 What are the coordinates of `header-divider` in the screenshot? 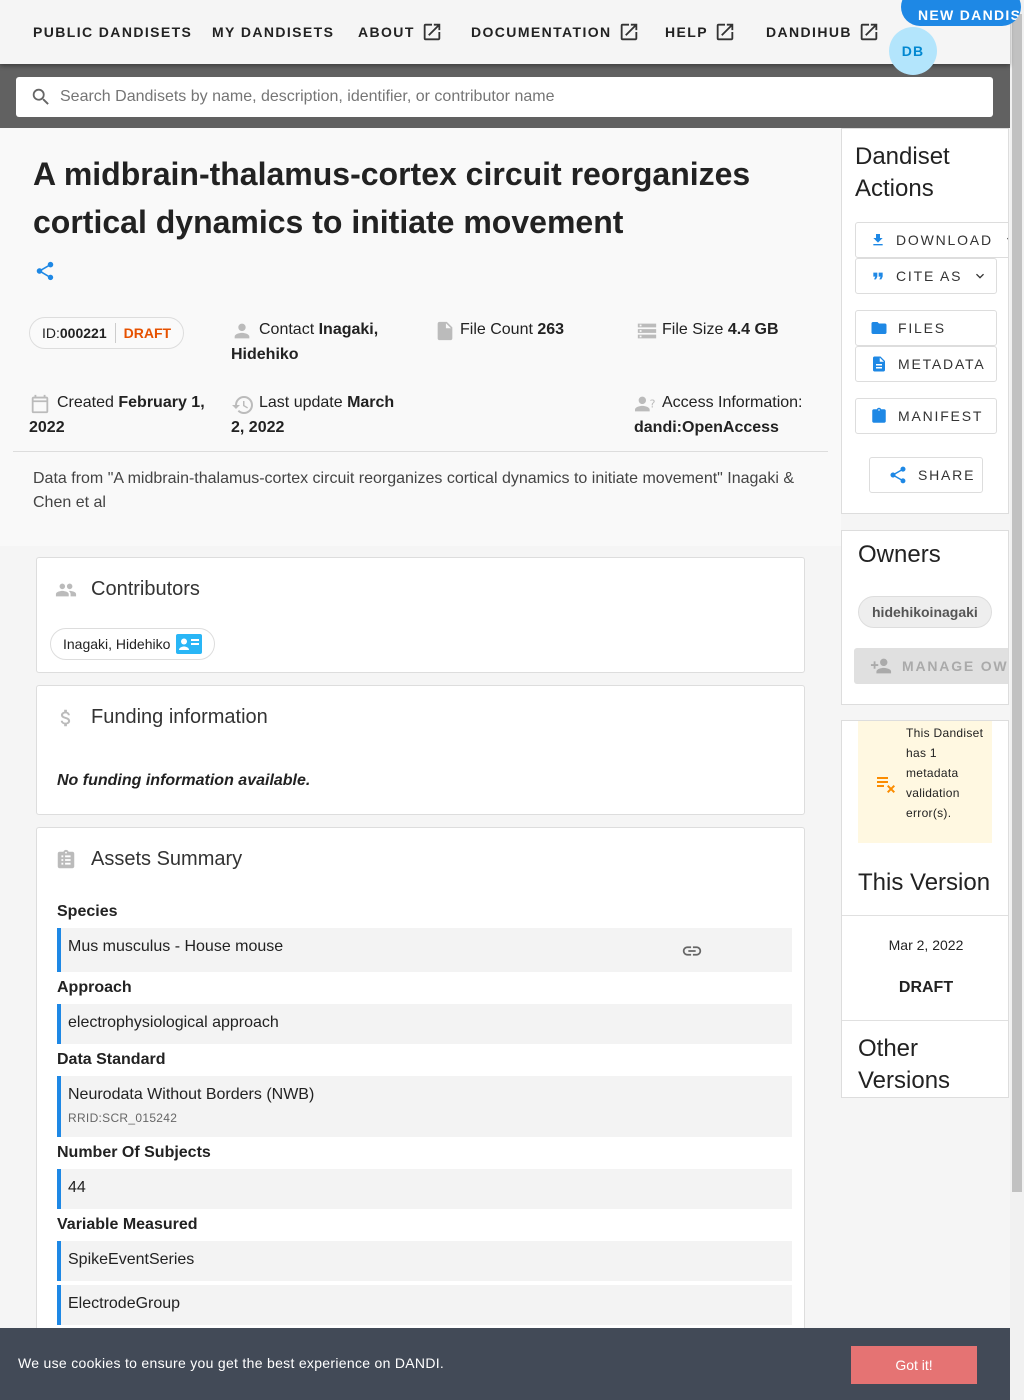 It's located at (420, 451).